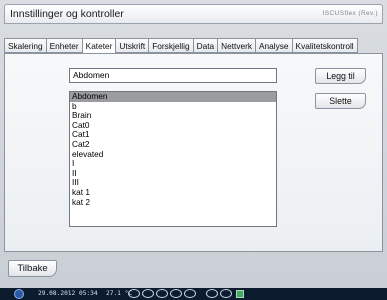 The image size is (387, 300). What do you see at coordinates (324, 45) in the screenshot?
I see `tab-kvalitetskontroll: Kvalitetskontroll` at bounding box center [324, 45].